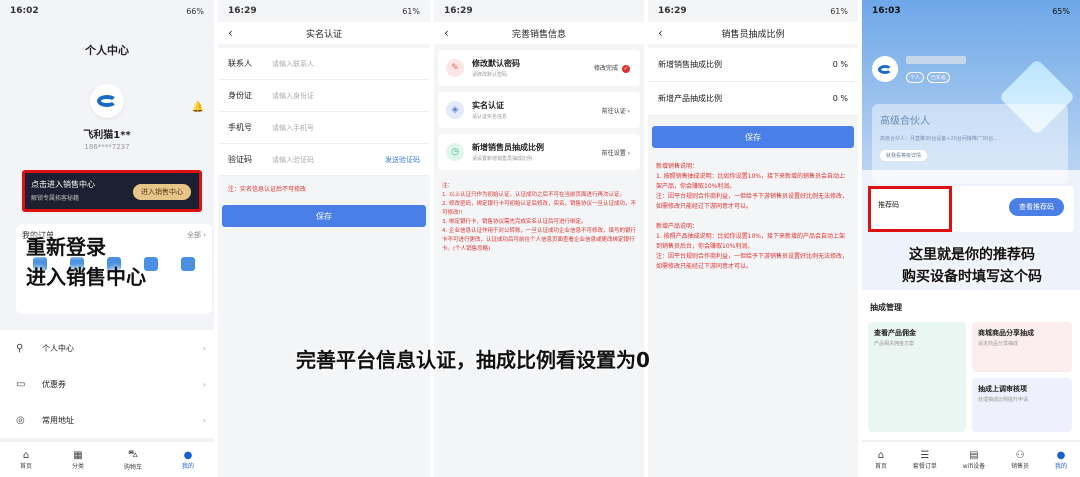  Describe the element at coordinates (240, 159) in the screenshot. I see `field-label: 验证码` at that location.